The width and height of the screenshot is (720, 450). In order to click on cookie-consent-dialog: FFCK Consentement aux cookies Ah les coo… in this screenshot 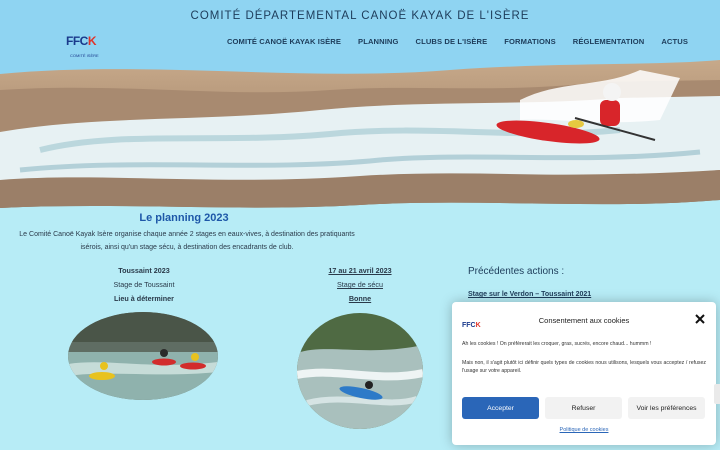, I will do `click(584, 373)`.